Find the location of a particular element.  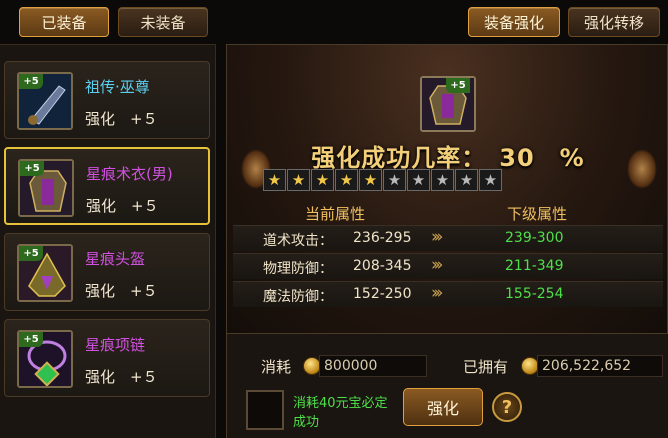

owned-value: 206,522,652 is located at coordinates (600, 366).